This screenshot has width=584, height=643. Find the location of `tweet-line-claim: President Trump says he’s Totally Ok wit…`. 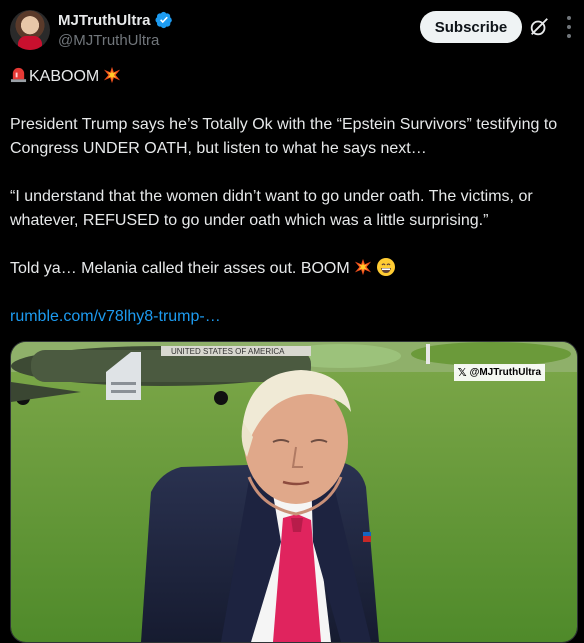

tweet-line-claim: President Trump says he’s Totally Ok wit… is located at coordinates (284, 136).